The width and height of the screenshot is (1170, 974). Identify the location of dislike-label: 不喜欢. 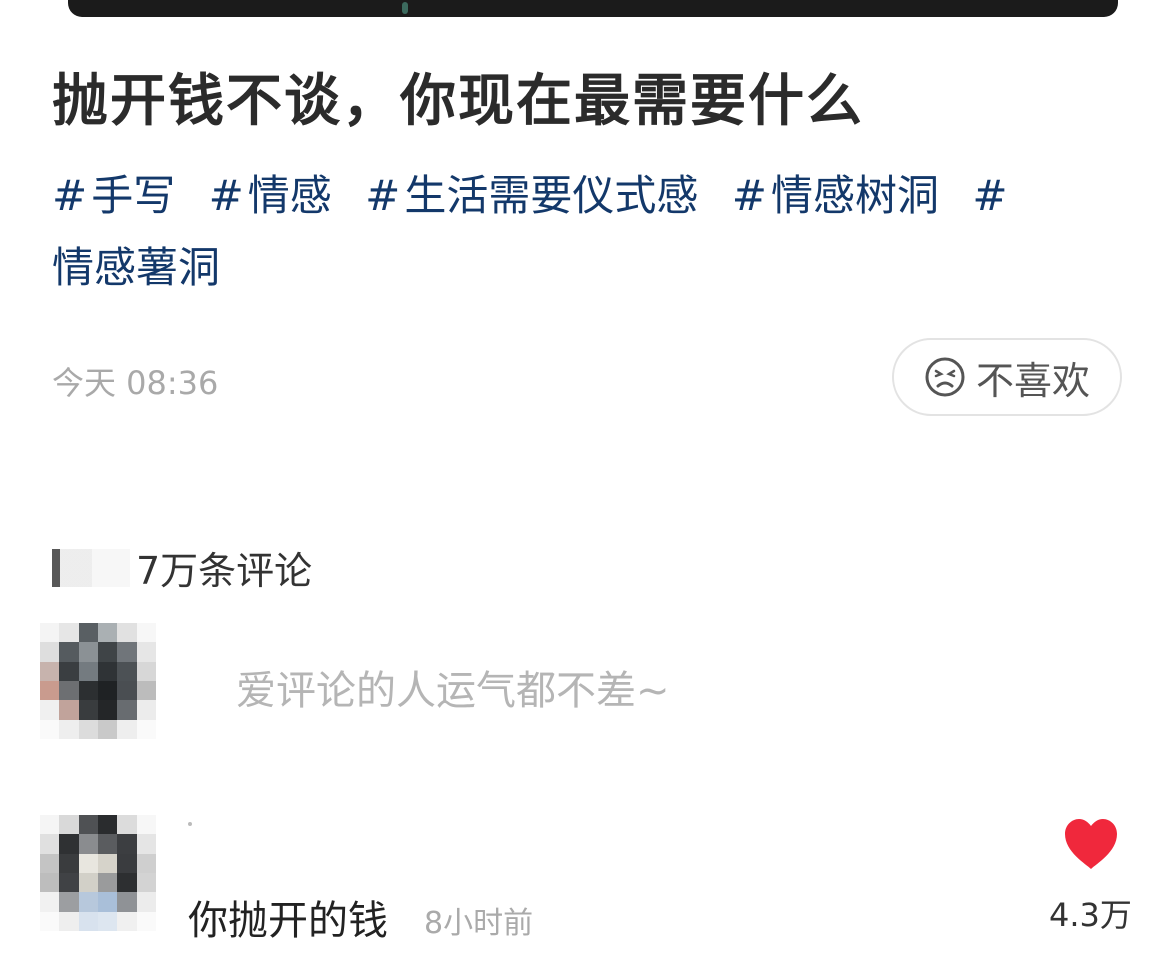
(1032, 380).